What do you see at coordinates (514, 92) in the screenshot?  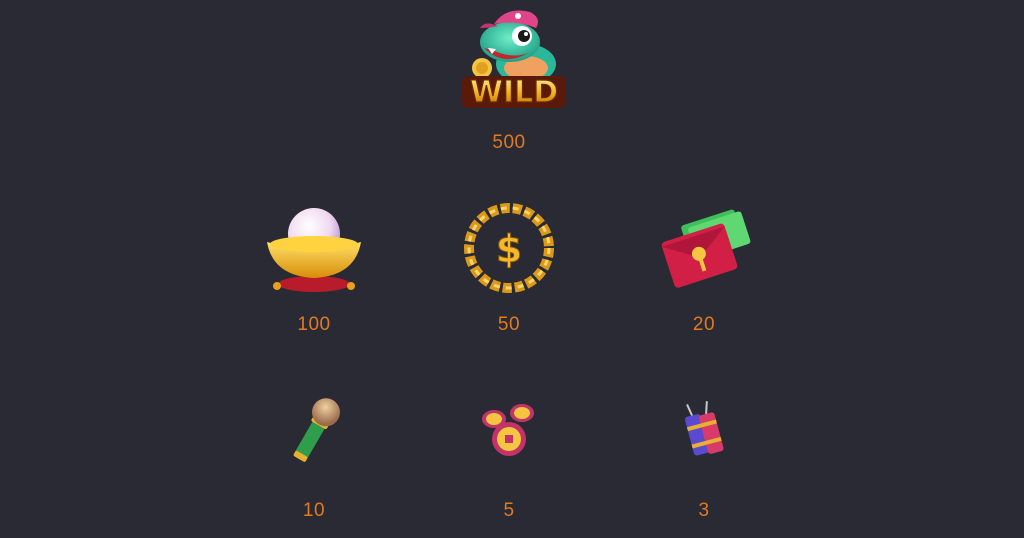 I see `wild-logo-text: WILD` at bounding box center [514, 92].